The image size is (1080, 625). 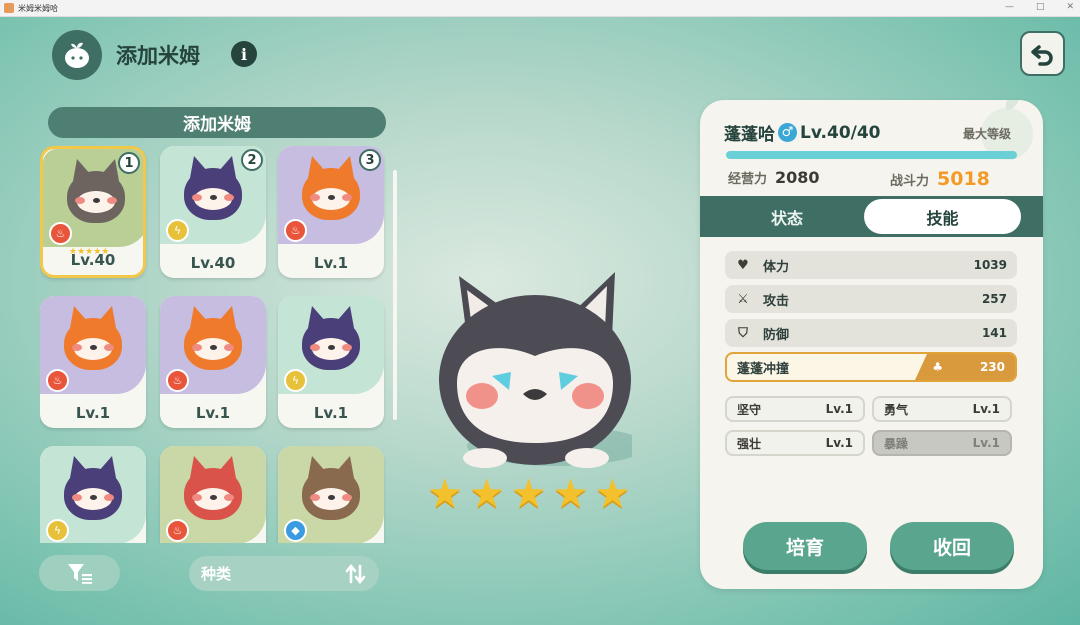 I want to click on window-titlebar: 米姆米姆哈 — □ ✕, so click(x=540, y=8).